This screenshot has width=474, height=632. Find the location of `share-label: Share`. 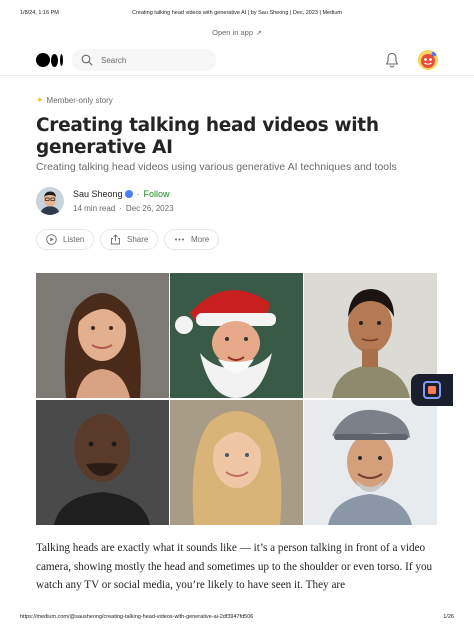

share-label: Share is located at coordinates (138, 239).